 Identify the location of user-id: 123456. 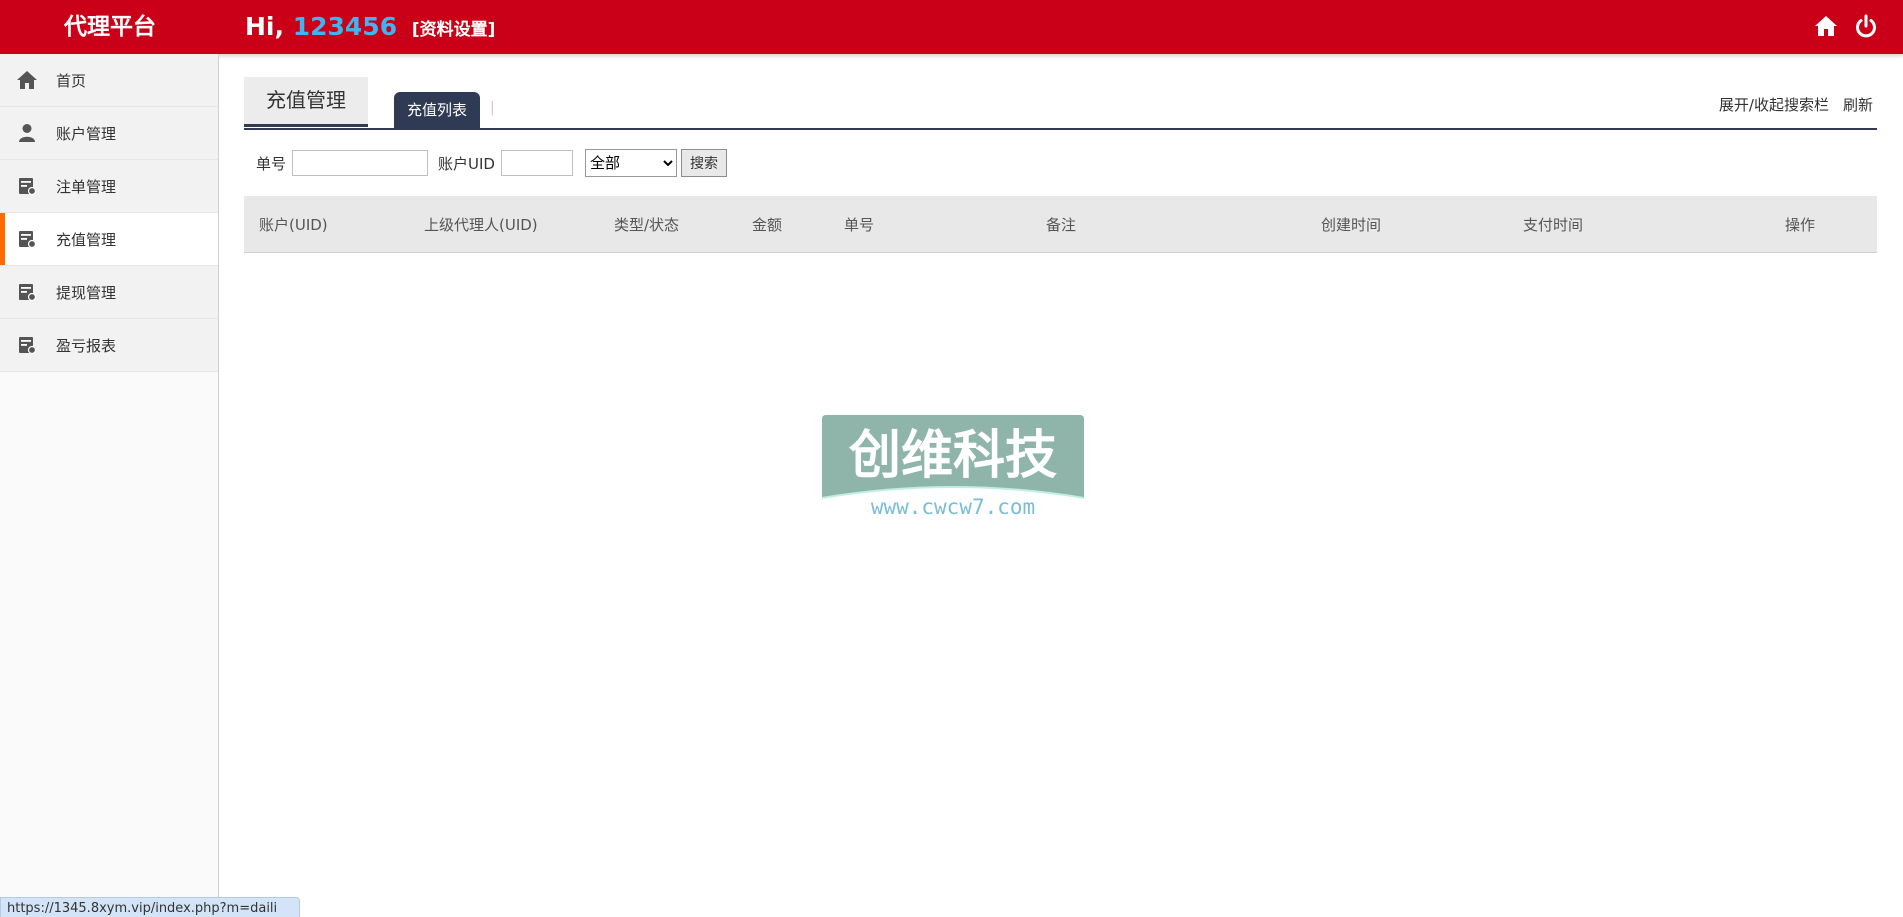
(345, 26).